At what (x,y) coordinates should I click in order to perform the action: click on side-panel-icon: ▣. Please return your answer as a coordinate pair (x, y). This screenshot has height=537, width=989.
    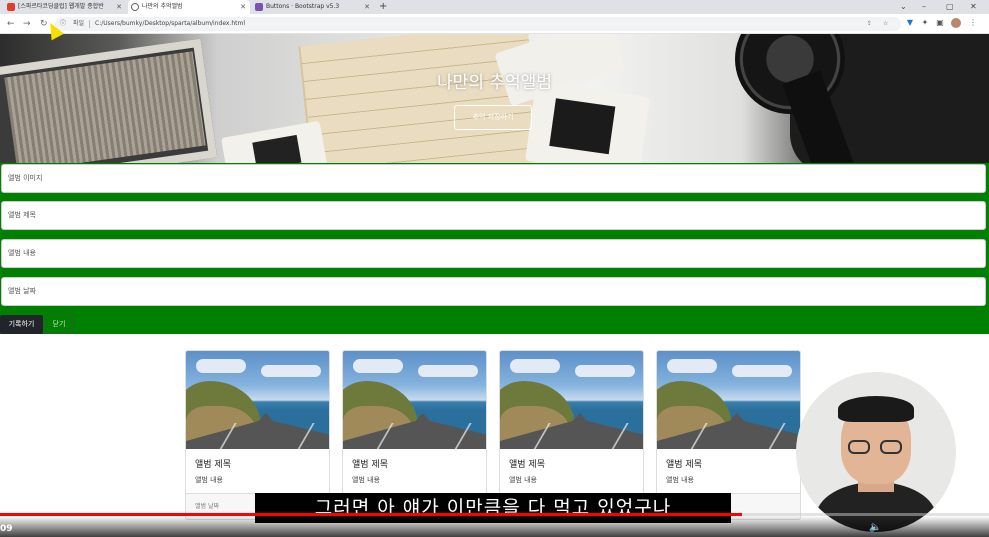
    Looking at the image, I should click on (940, 23).